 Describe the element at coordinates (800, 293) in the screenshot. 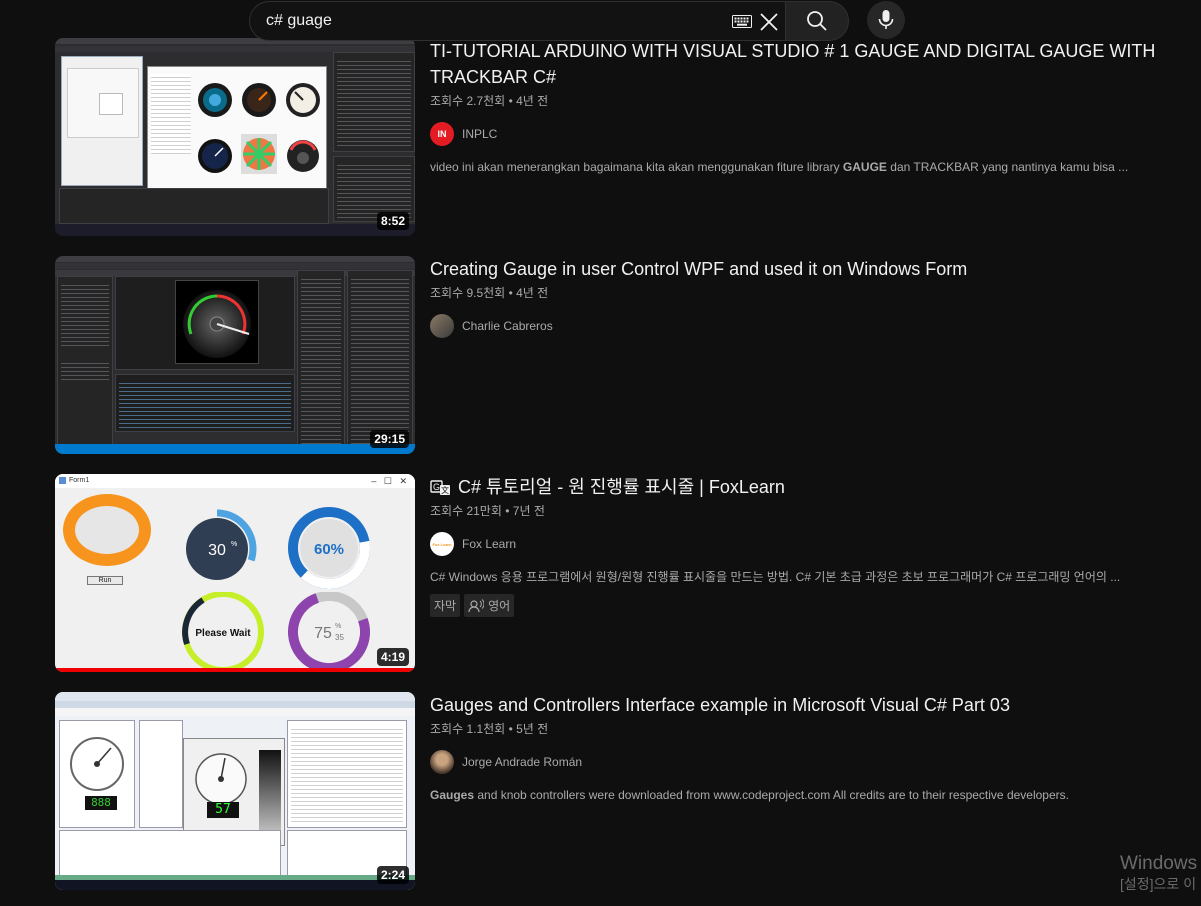

I see `video-meta: 조회수 9.5천회 • 4년 전` at that location.